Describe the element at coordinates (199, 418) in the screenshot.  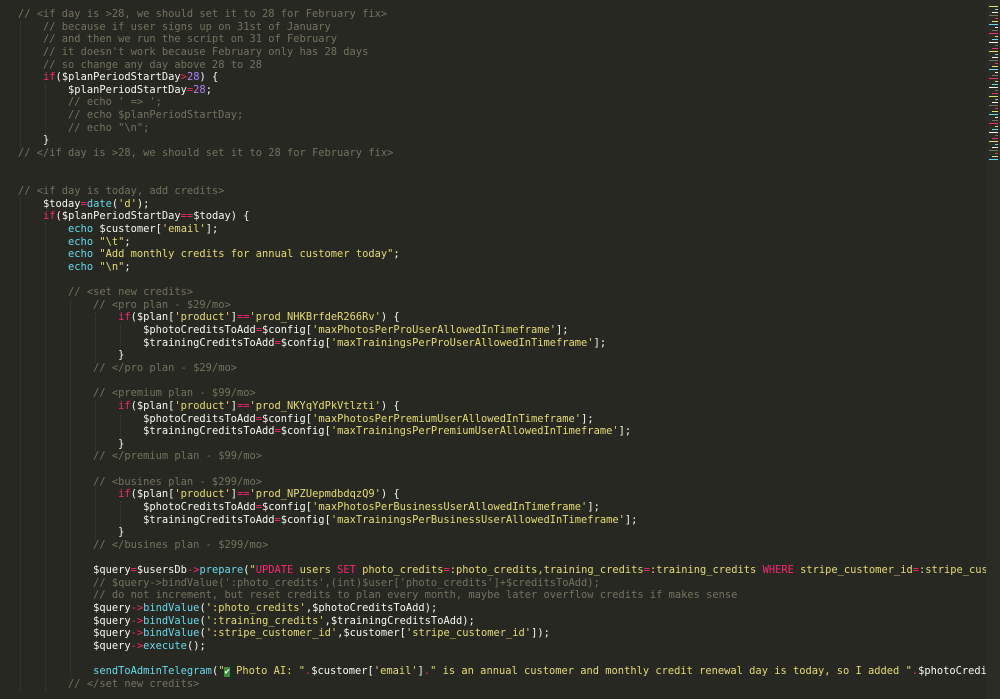
I see `code-token: $photoCreditsToAdd` at that location.